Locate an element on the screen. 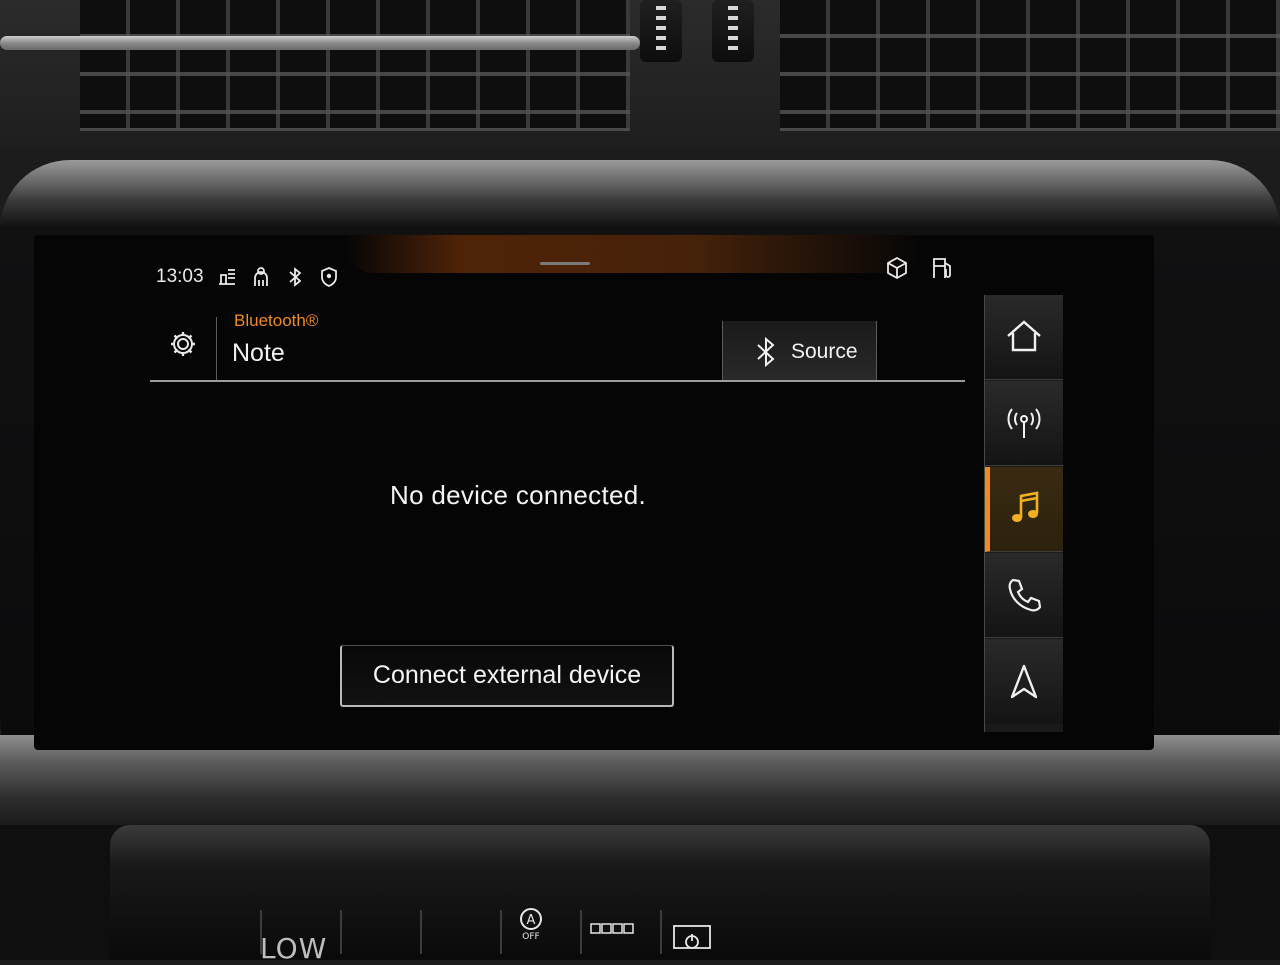  main-nav-bar is located at coordinates (1023, 513).